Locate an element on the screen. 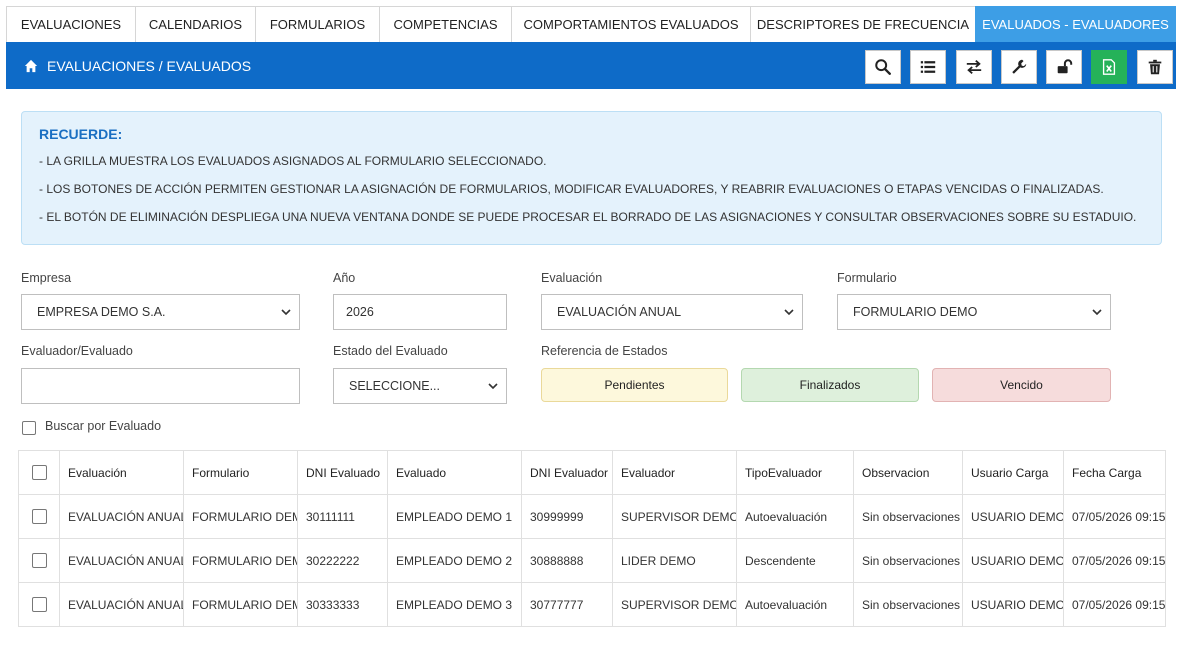 This screenshot has height=664, width=1180. tab-descriptores-de-frecuencia: DESCRIPTORES DE FRECUENCIA is located at coordinates (863, 24).